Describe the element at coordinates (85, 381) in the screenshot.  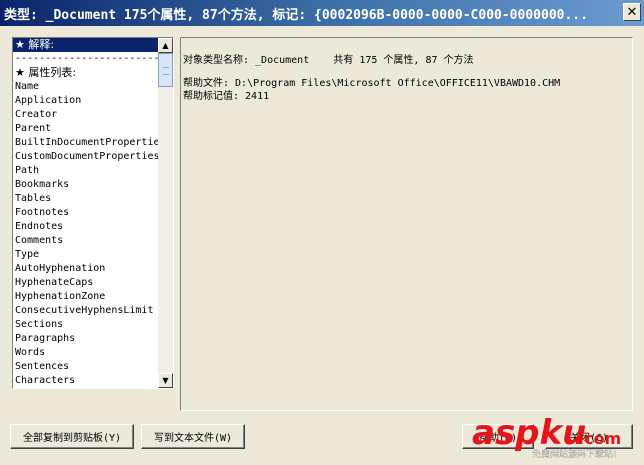
I see `list-item: Characters` at that location.